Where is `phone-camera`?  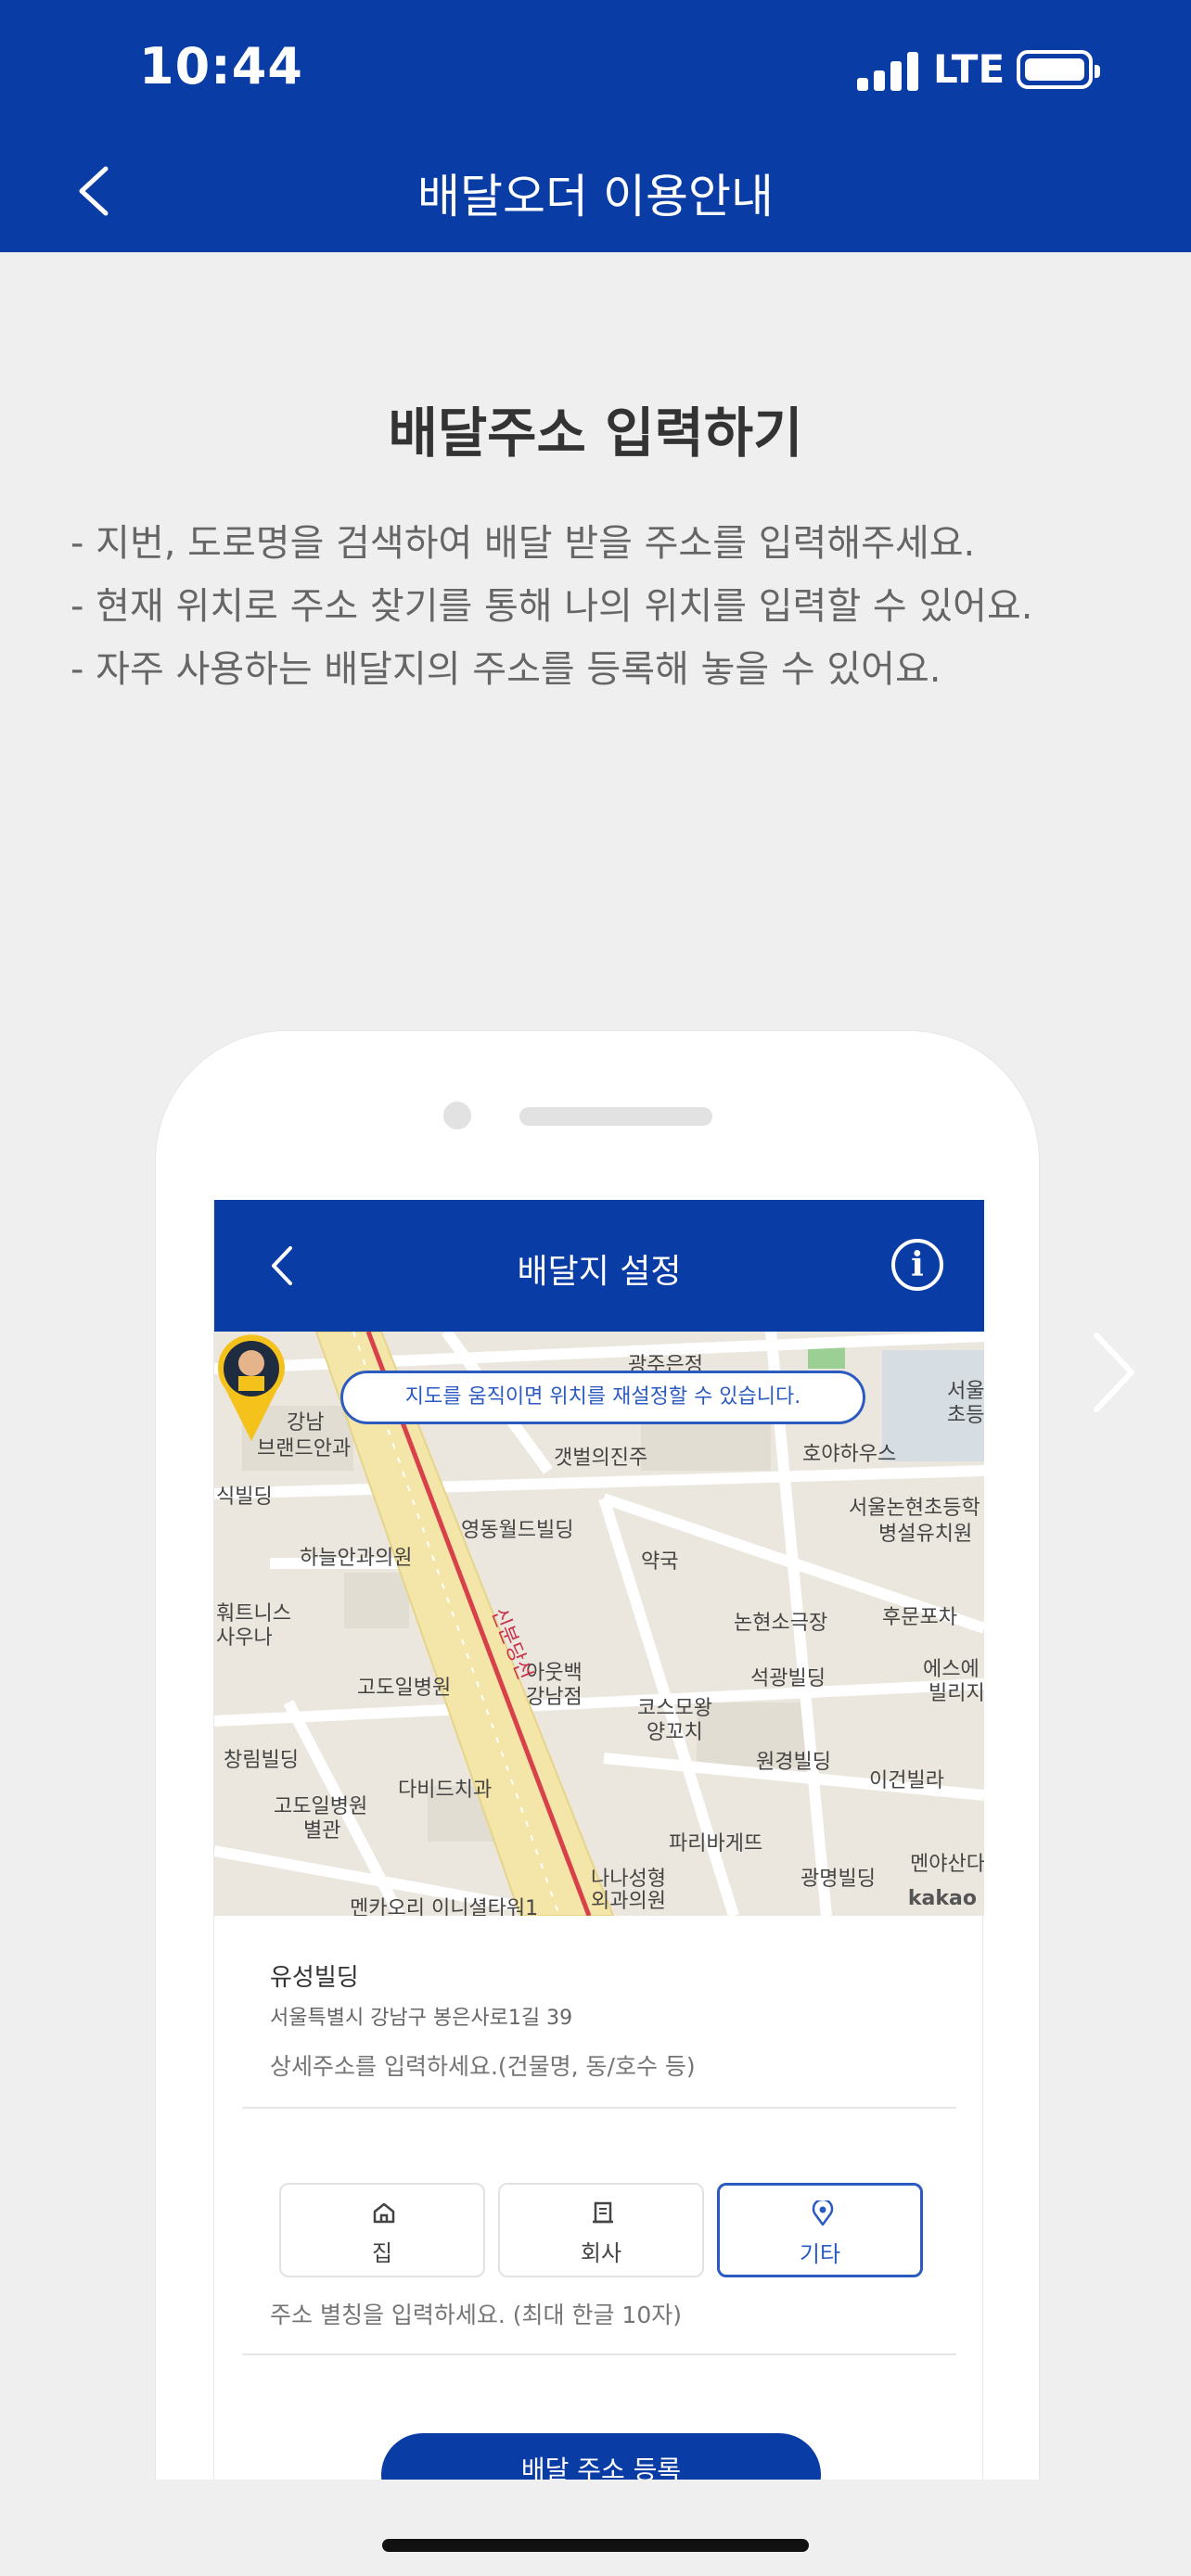
phone-camera is located at coordinates (457, 1116).